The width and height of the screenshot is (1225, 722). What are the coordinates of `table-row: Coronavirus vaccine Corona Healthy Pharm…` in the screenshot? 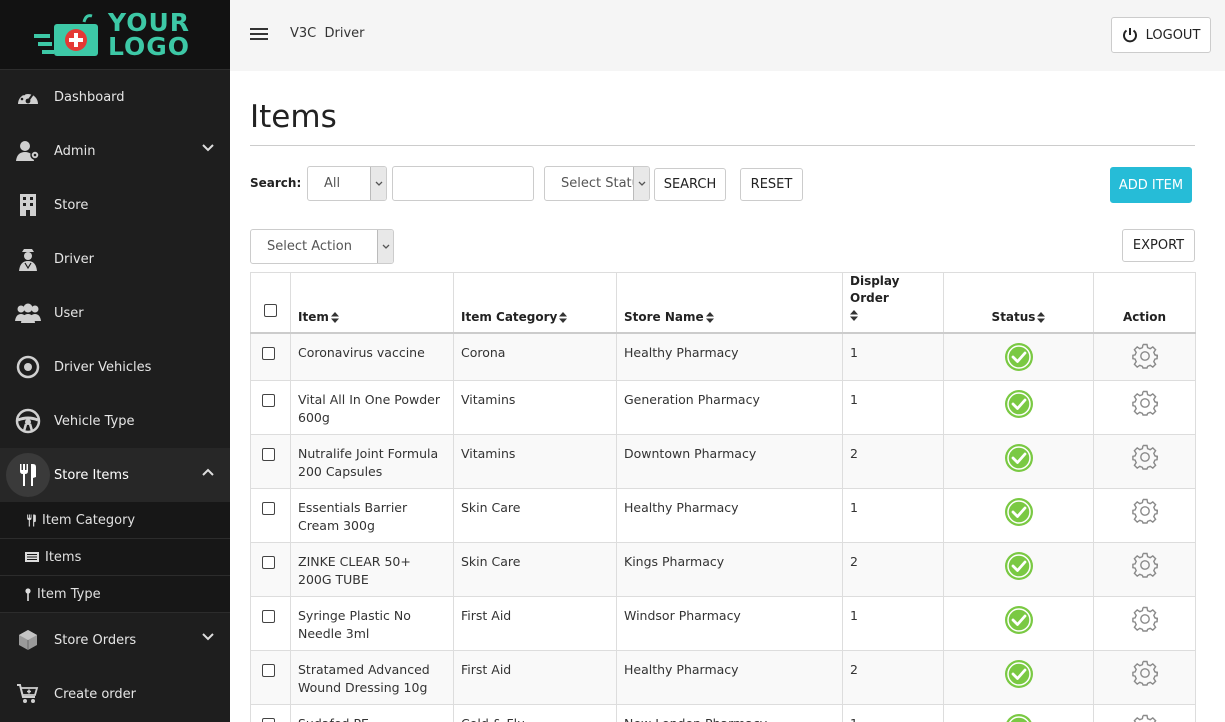 It's located at (723, 356).